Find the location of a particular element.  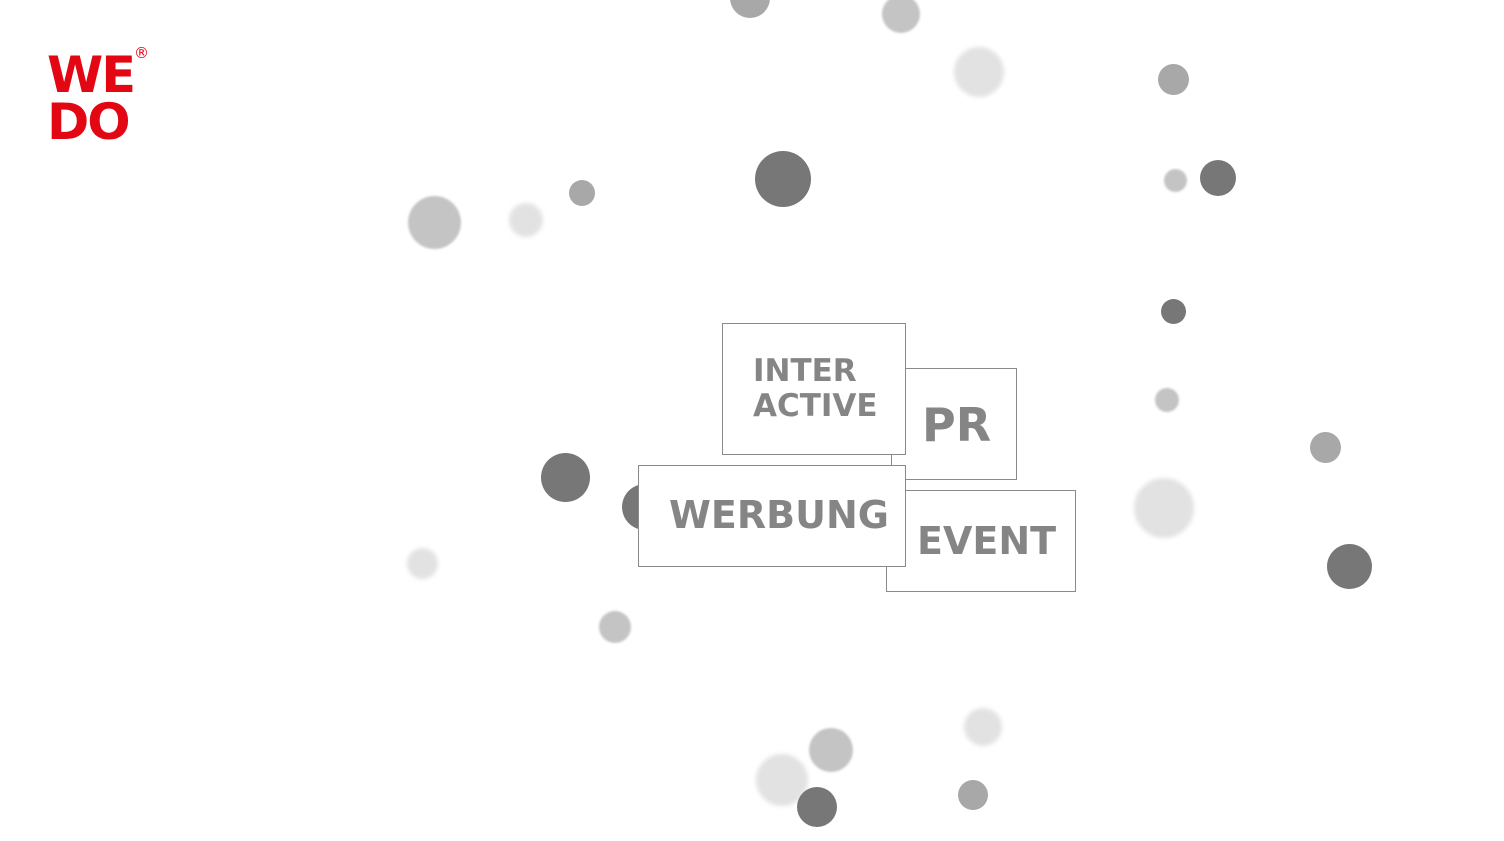

wedo-logo: WE DO ® is located at coordinates (99, 98).